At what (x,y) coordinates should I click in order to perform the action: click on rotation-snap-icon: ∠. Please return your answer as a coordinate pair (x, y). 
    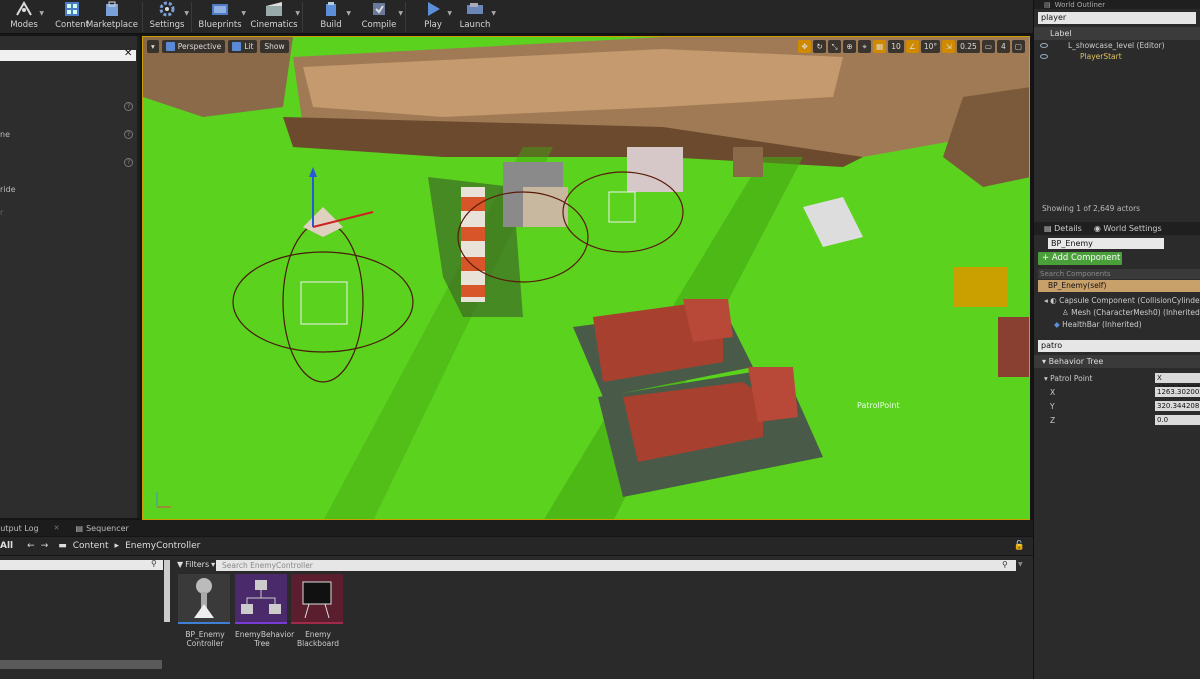
    Looking at the image, I should click on (912, 46).